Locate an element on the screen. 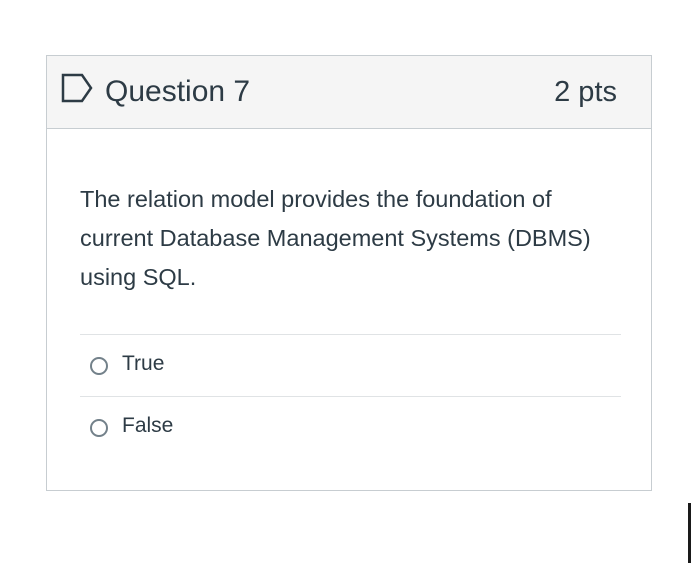 The width and height of the screenshot is (700, 563). flag-question-icon is located at coordinates (77, 88).